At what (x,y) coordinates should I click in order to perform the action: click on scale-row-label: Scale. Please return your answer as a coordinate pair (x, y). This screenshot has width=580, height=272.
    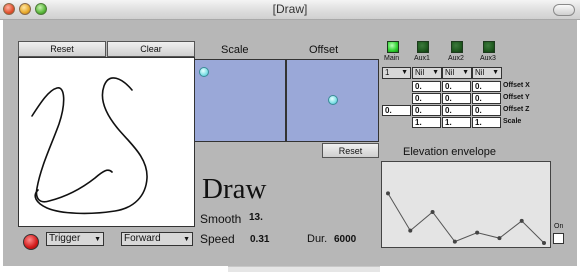
    Looking at the image, I should click on (512, 121).